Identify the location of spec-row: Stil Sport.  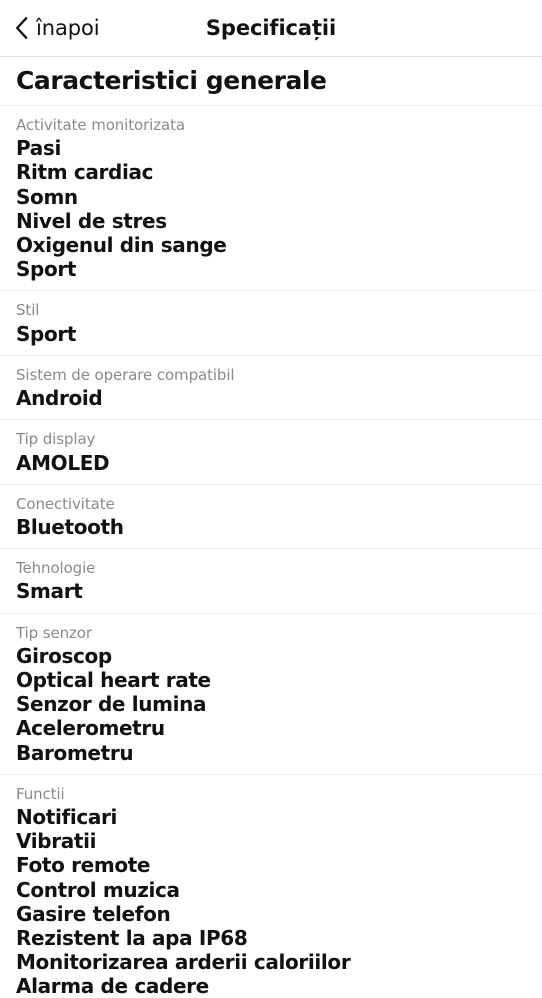
(271, 322).